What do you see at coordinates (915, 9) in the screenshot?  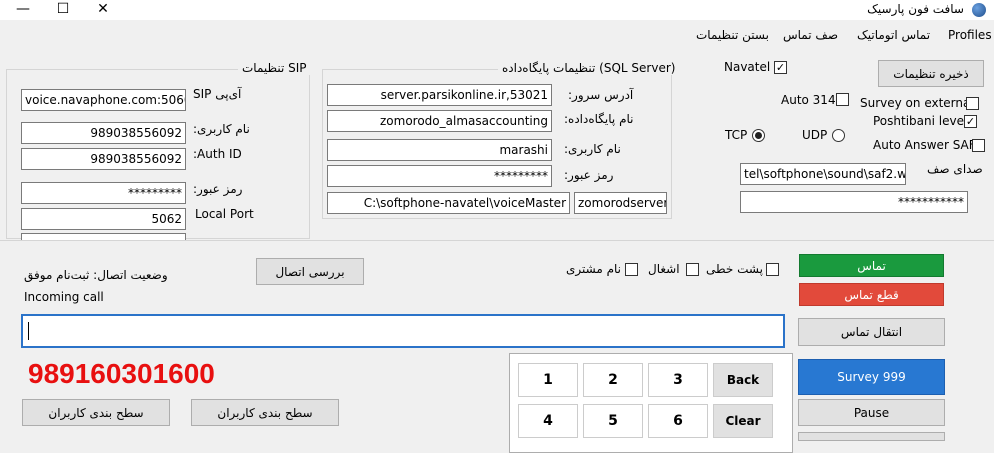 I see `window-title: سافت فون پارسیک` at bounding box center [915, 9].